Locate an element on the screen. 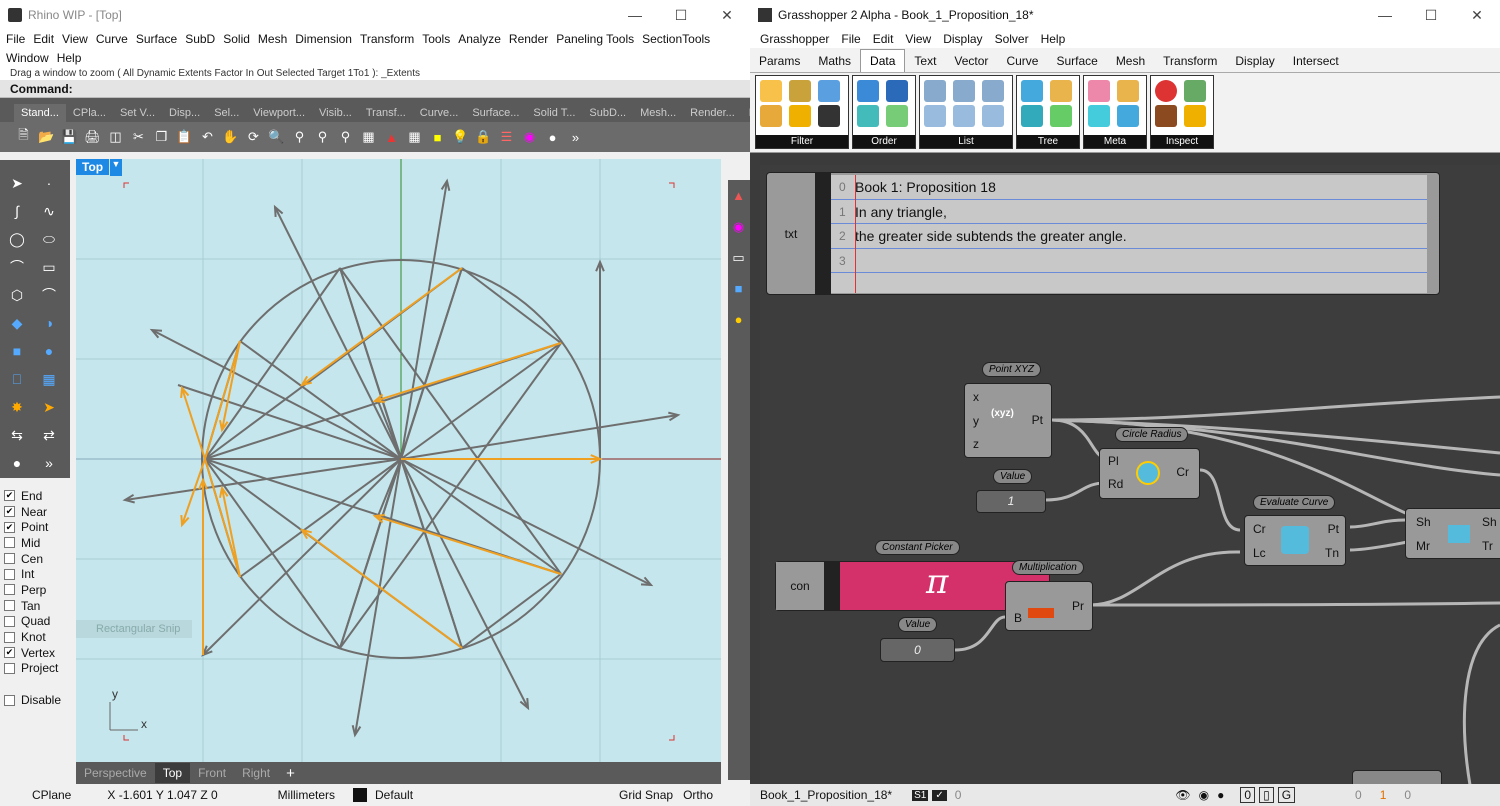 This screenshot has width=1500, height=806. input-lc: Lc is located at coordinates (1259, 553).